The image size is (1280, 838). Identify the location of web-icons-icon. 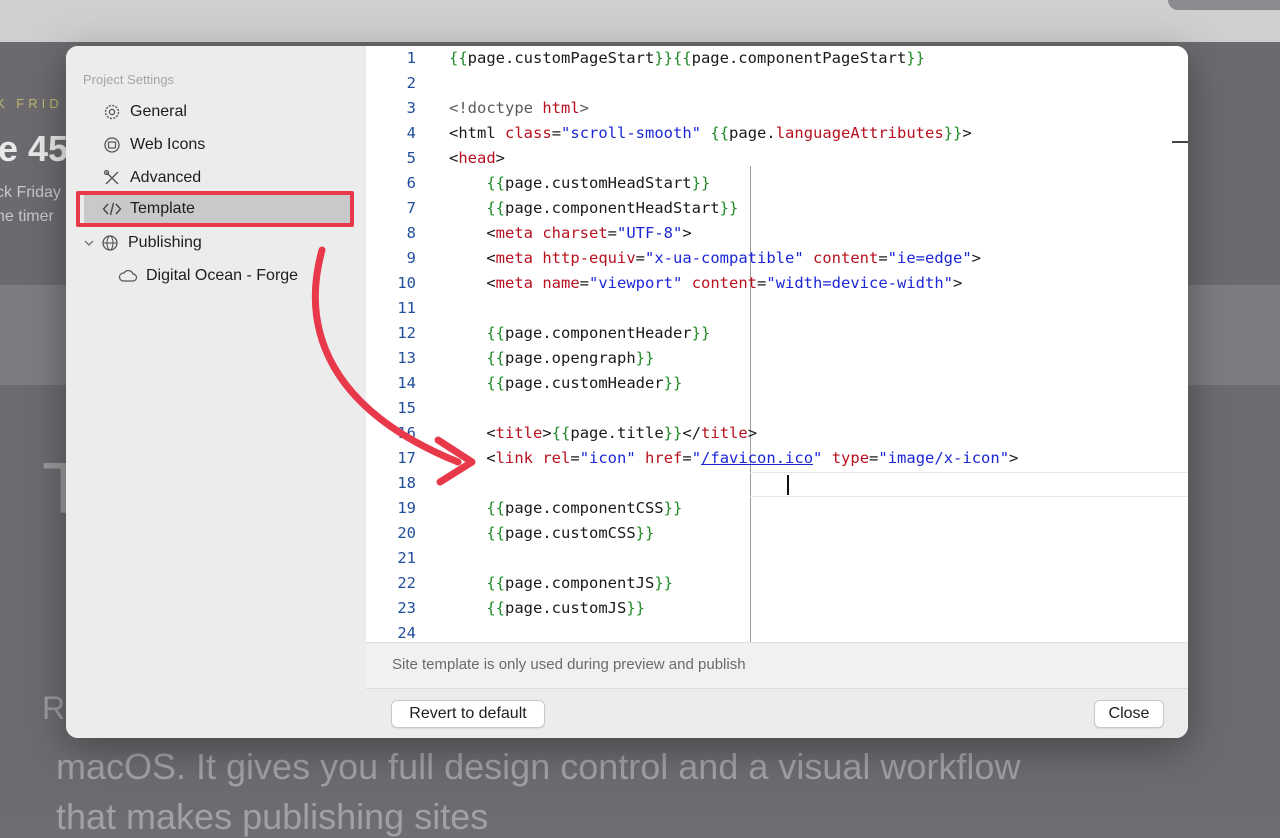
(112, 145).